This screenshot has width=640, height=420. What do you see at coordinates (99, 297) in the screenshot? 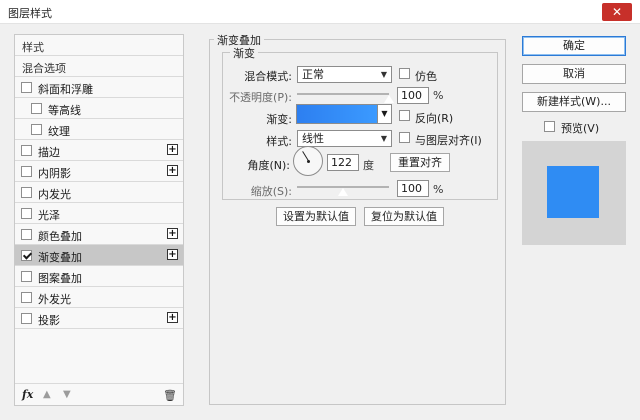
I see `style-item-outer-glow: 外发光` at bounding box center [99, 297].